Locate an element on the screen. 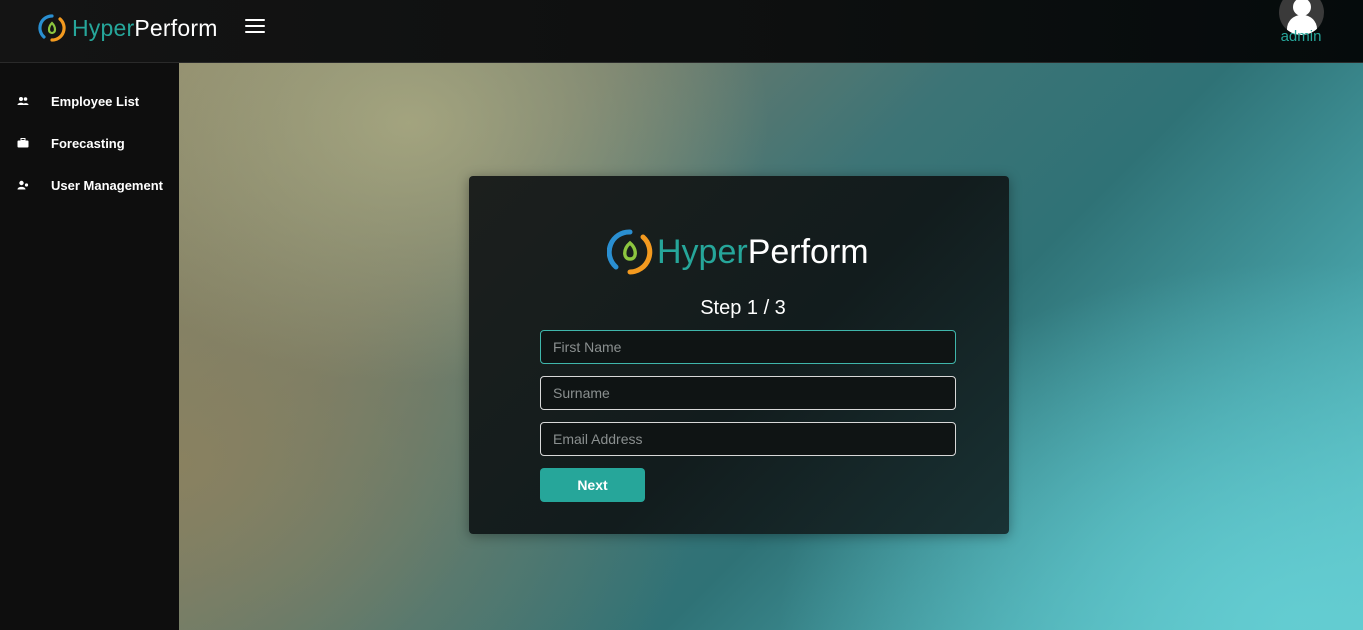  card-brand-name: HyperPerform is located at coordinates (763, 252).